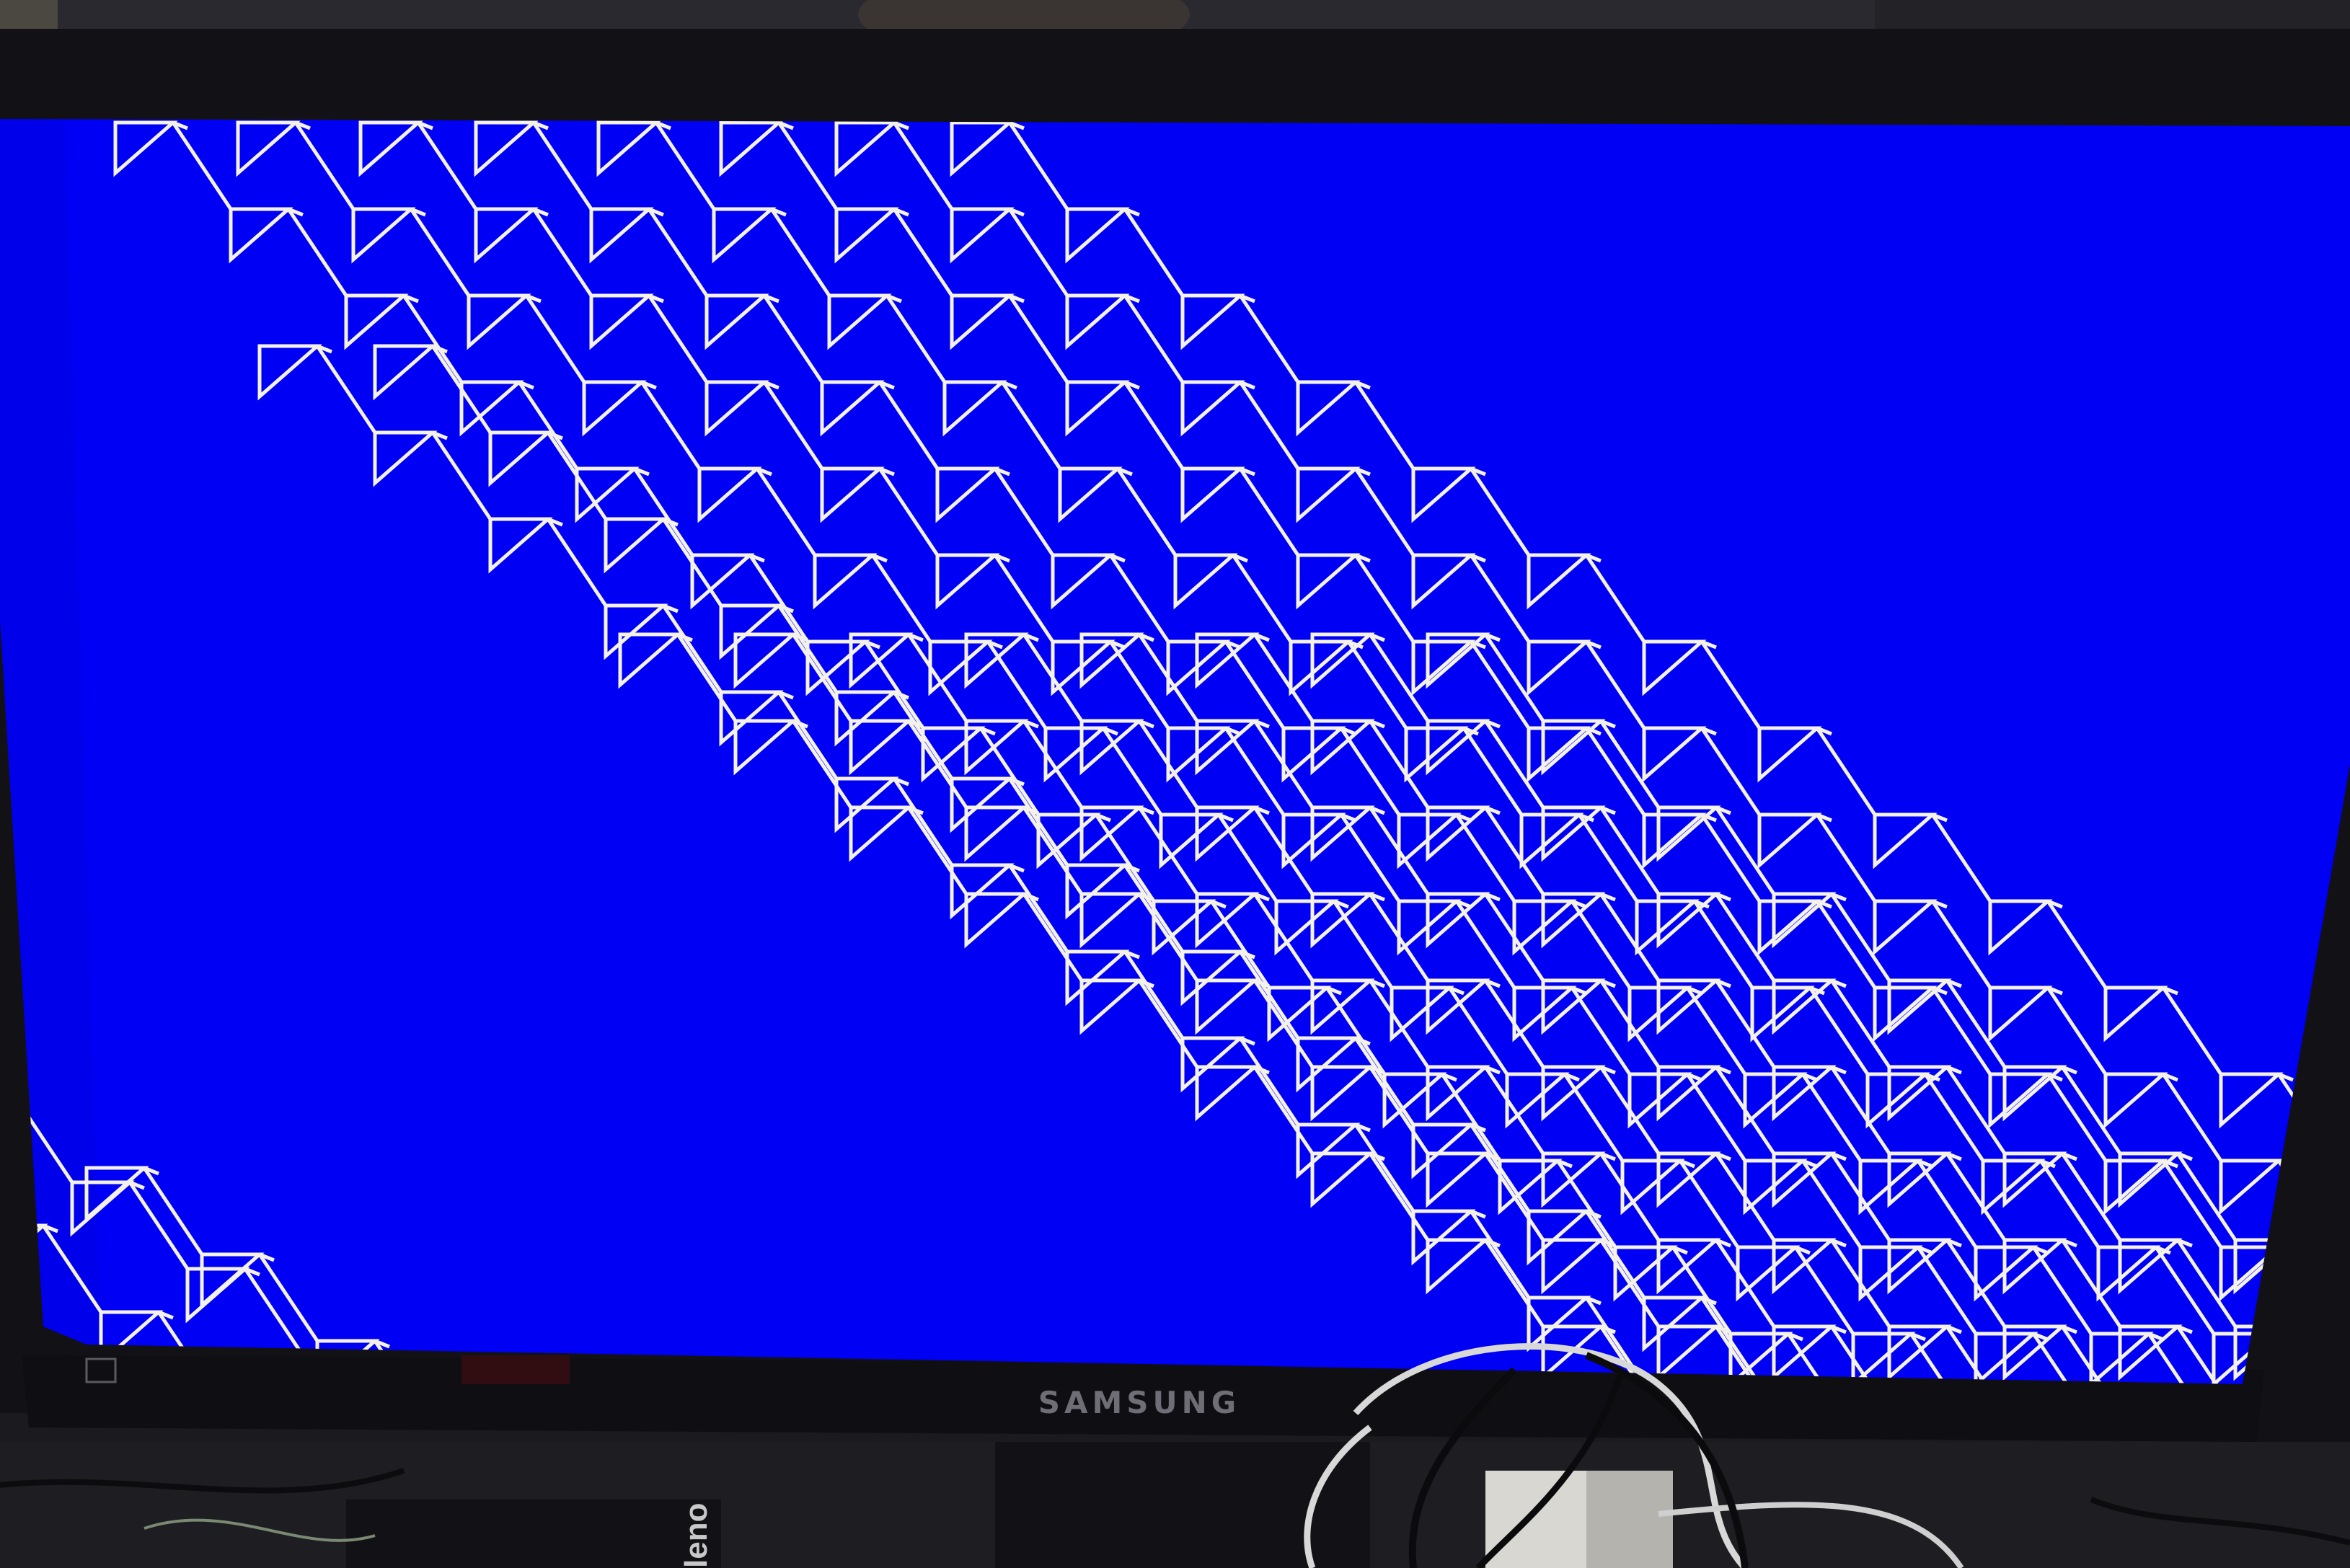  Describe the element at coordinates (1139, 1402) in the screenshot. I see `monitor-brand-label: SAMSUNG` at that location.